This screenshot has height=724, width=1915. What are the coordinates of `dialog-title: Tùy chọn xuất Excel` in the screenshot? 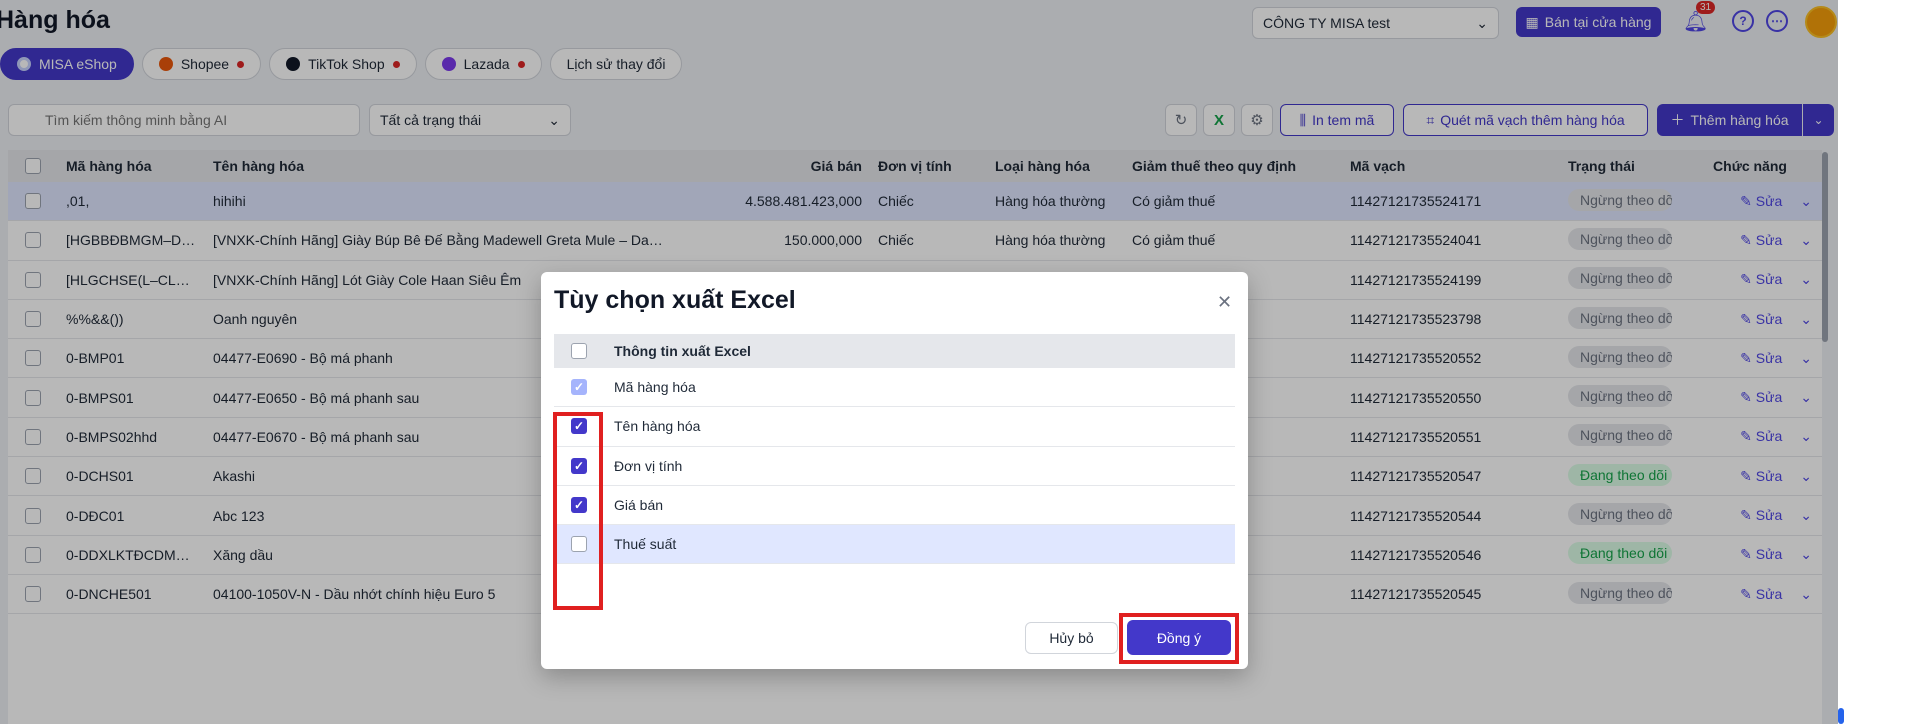 It's located at (675, 300).